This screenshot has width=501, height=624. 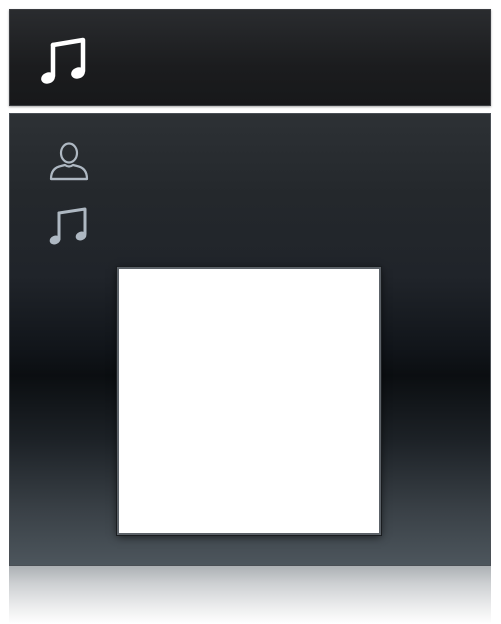 What do you see at coordinates (250, 595) in the screenshot?
I see `panel-reflection` at bounding box center [250, 595].